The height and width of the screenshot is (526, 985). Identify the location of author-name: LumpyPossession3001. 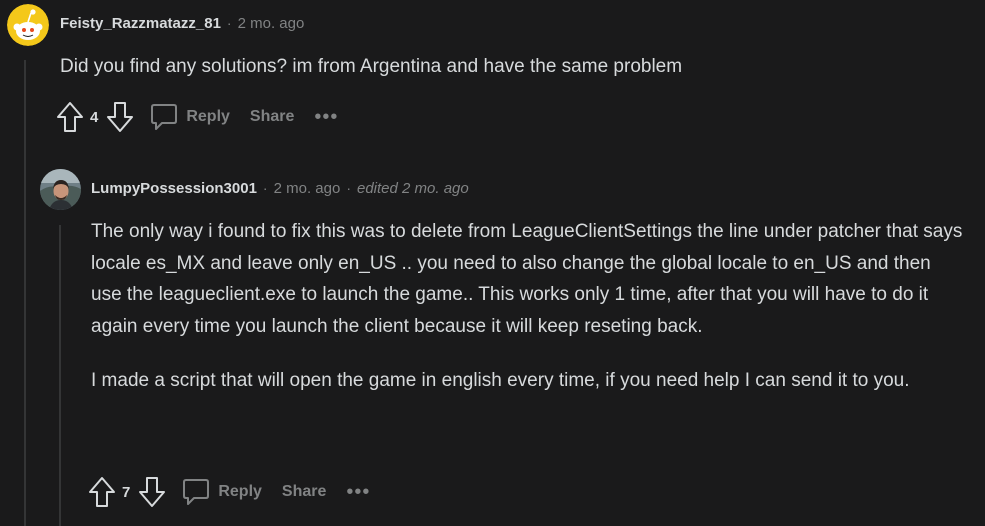
(174, 188).